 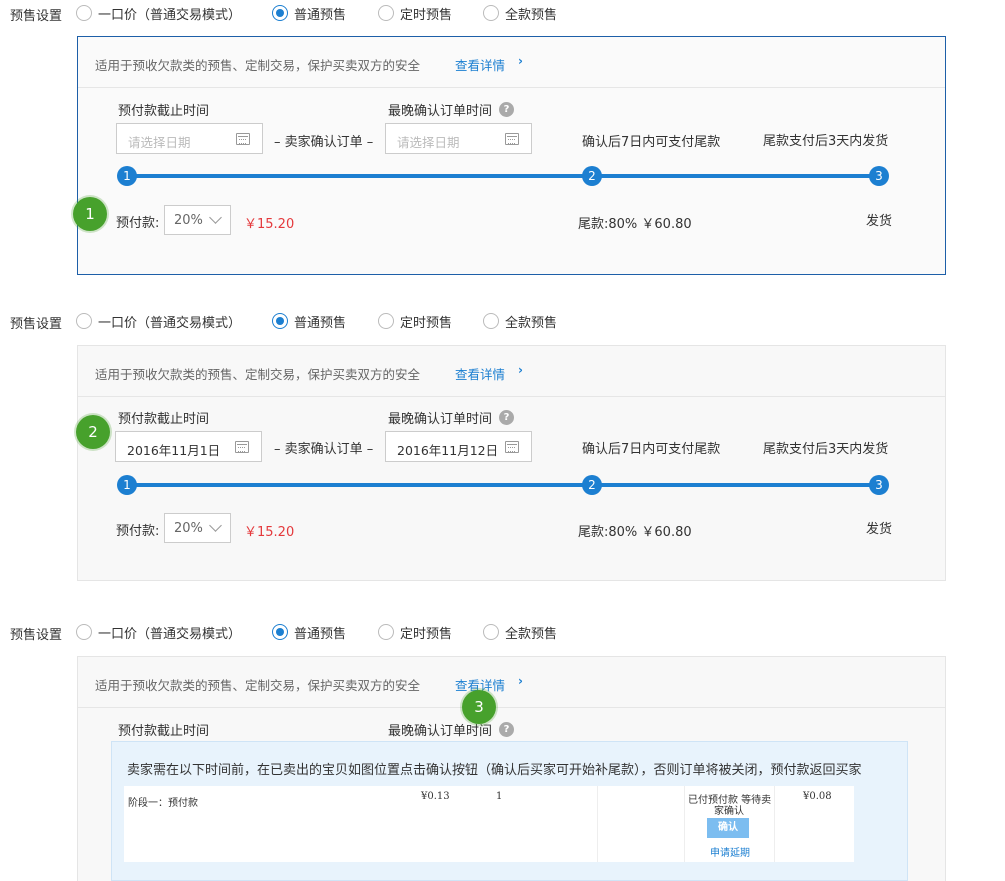 What do you see at coordinates (189, 138) in the screenshot?
I see `deadline-date-input: 请选择日期` at bounding box center [189, 138].